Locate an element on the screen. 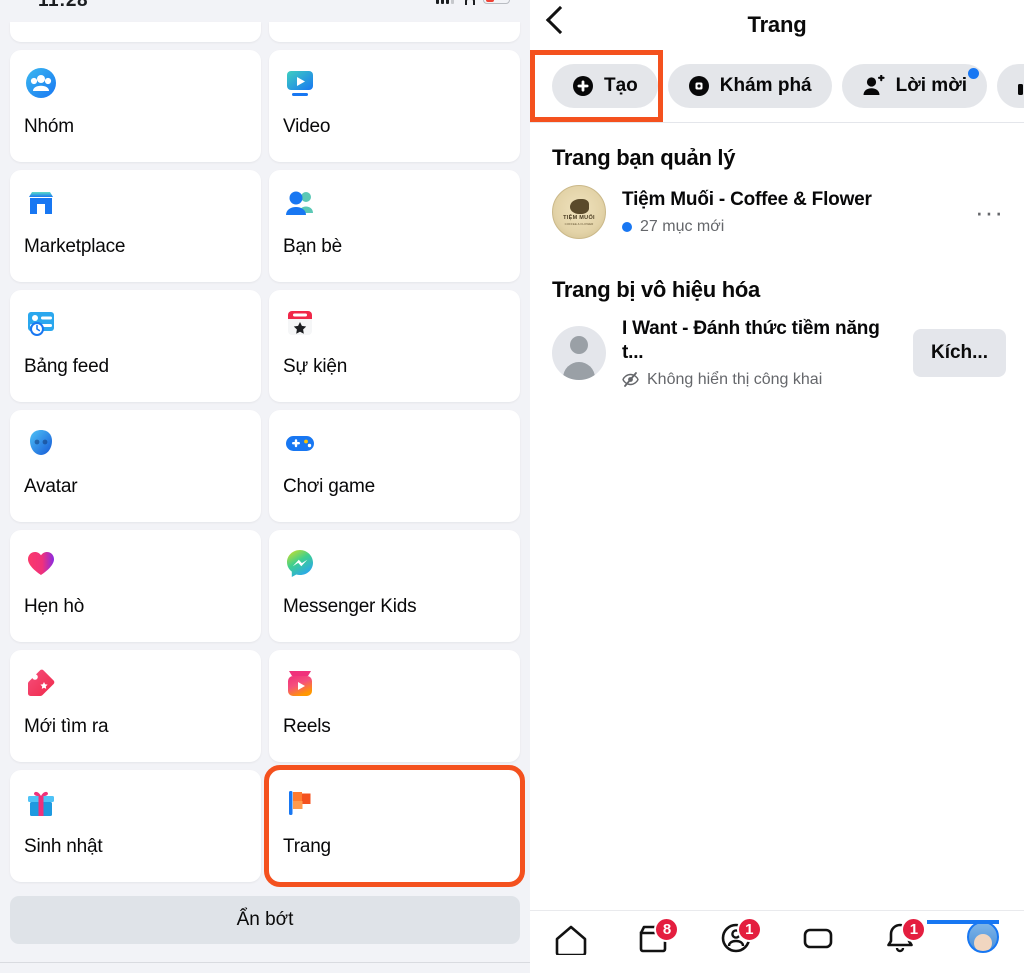  nav-item-groups: 1 is located at coordinates (736, 941).